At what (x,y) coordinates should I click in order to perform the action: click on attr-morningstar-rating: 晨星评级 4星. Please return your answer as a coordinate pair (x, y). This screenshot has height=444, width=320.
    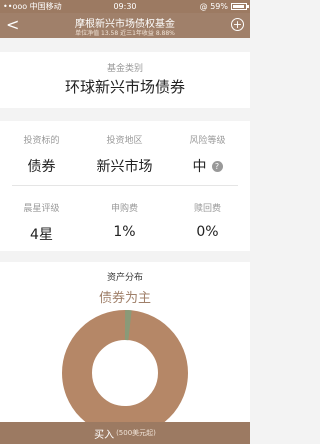
    Looking at the image, I should click on (41, 222).